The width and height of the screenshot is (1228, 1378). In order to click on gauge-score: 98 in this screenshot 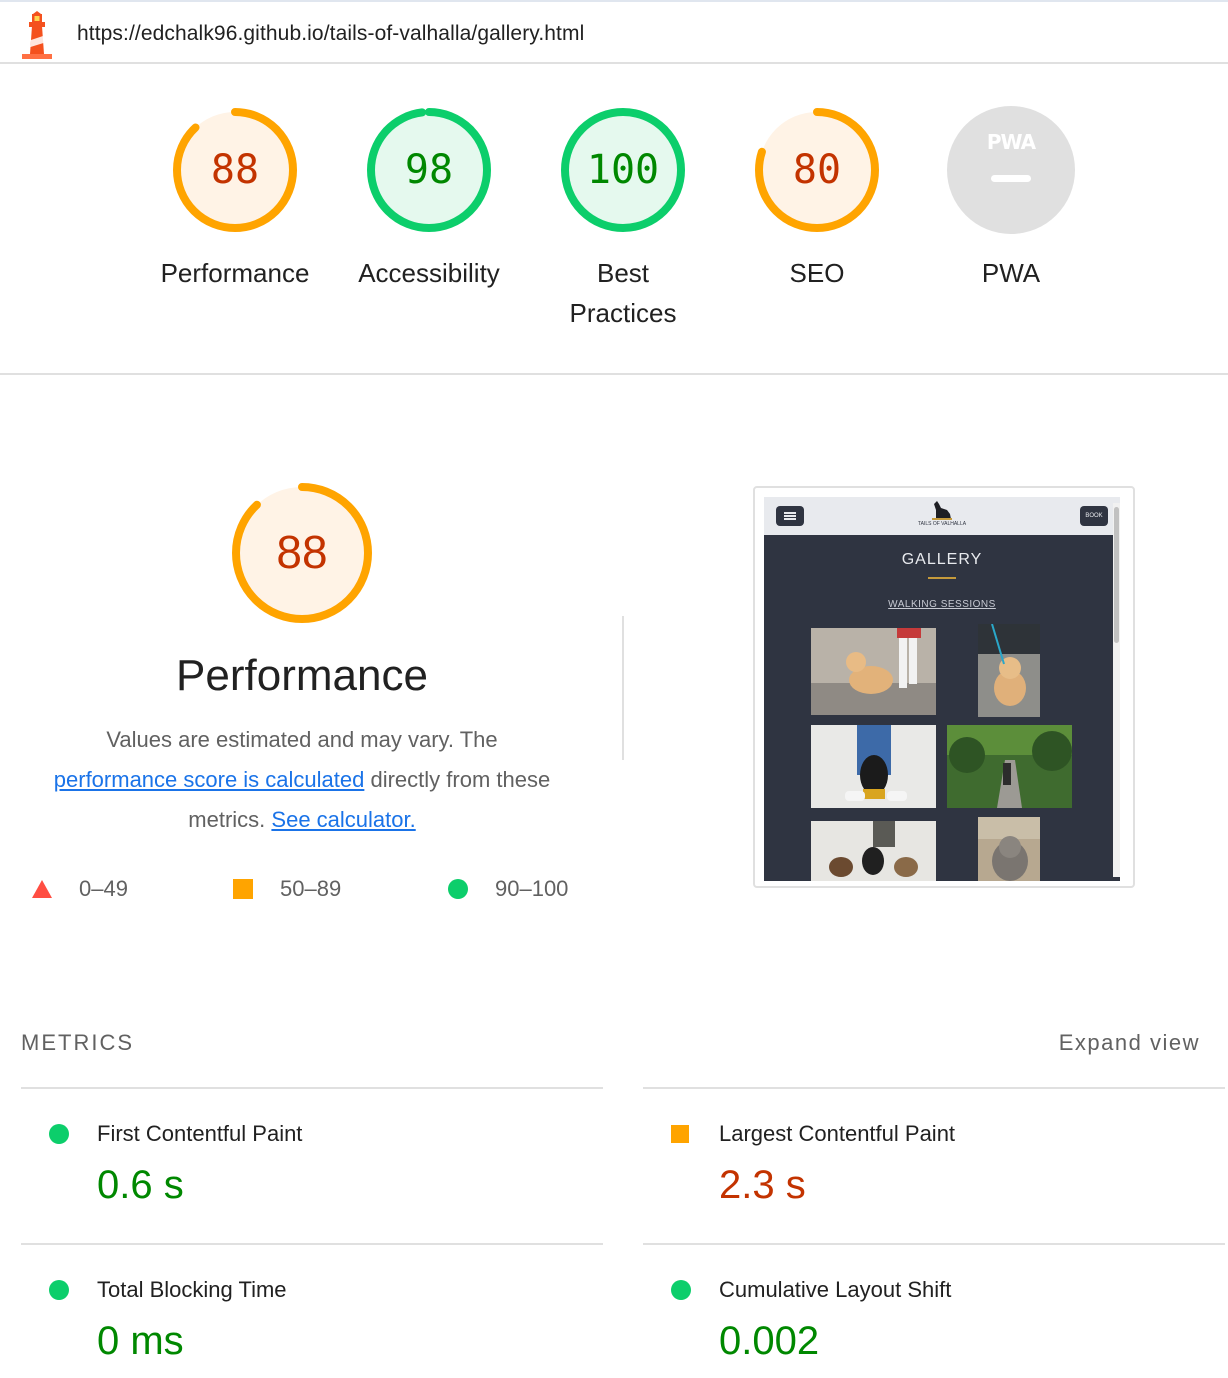, I will do `click(429, 170)`.